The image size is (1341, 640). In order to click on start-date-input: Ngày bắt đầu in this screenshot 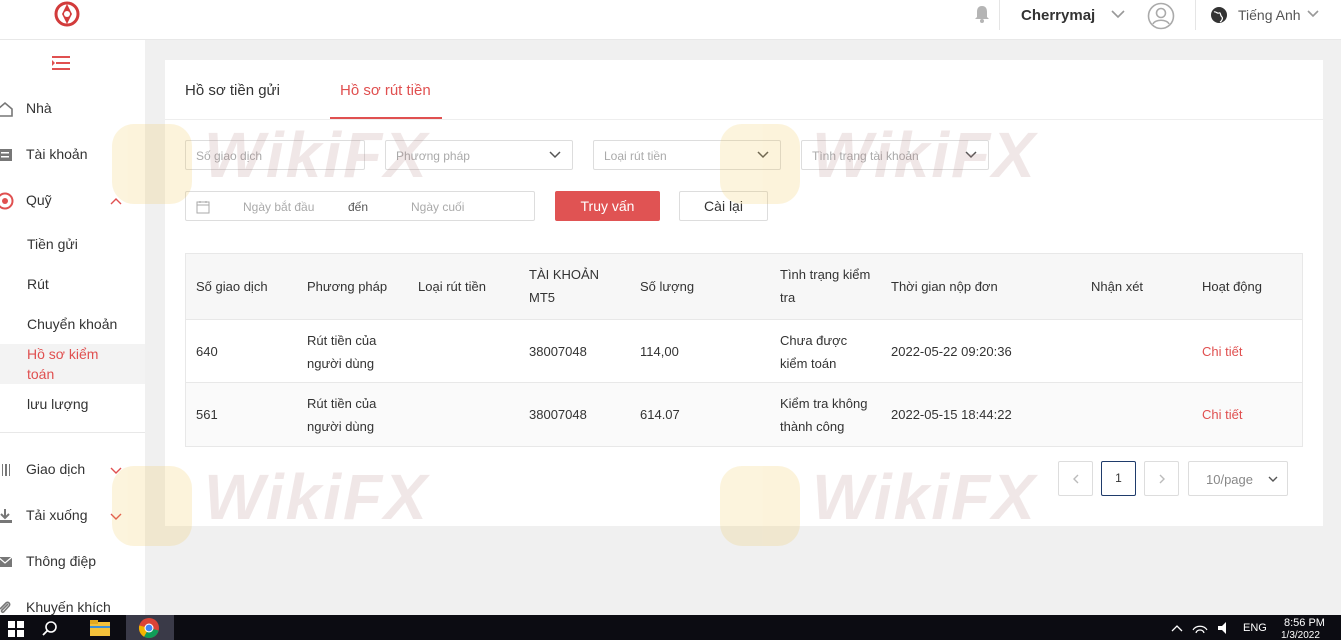, I will do `click(278, 207)`.